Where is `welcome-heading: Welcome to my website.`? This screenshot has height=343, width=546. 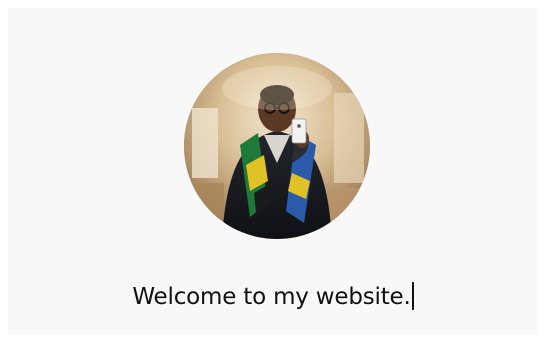
welcome-heading: Welcome to my website. is located at coordinates (273, 296).